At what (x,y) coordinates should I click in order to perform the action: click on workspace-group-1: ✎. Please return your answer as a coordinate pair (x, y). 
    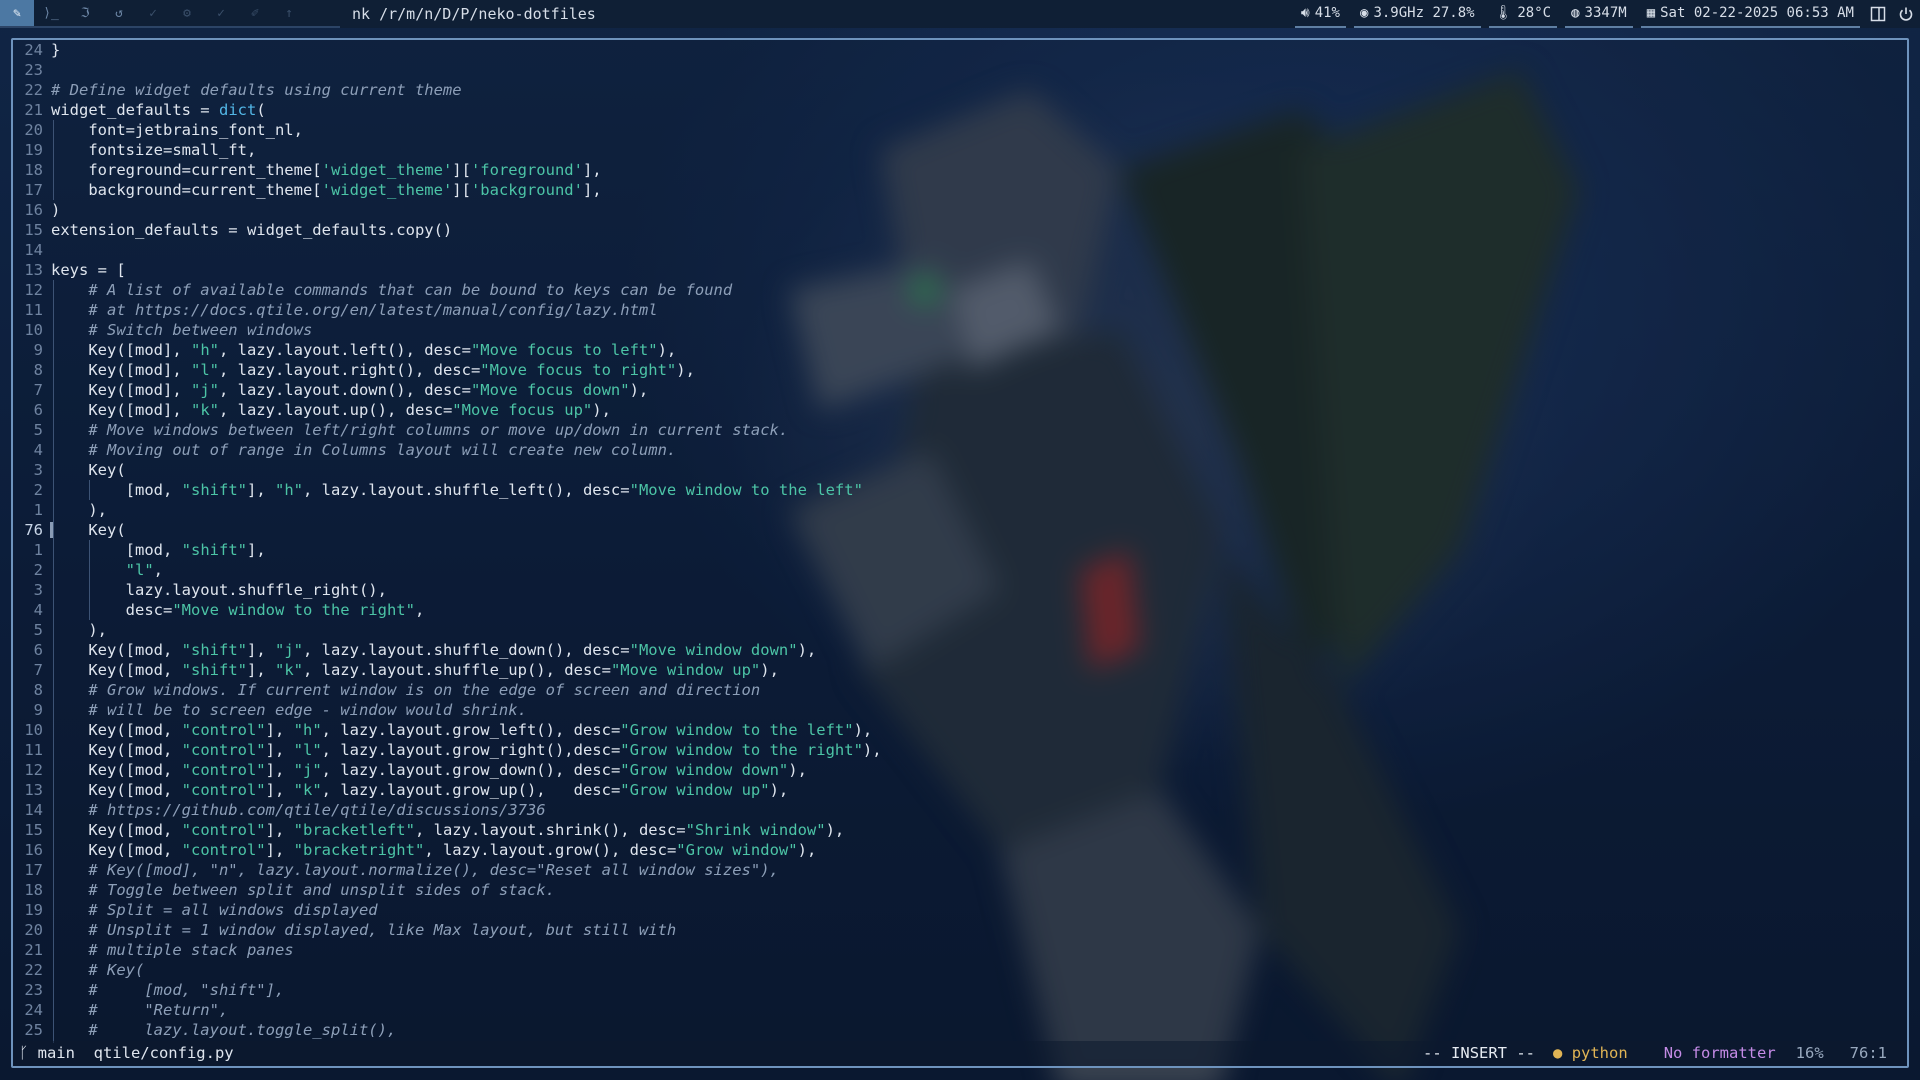
    Looking at the image, I should click on (17, 13).